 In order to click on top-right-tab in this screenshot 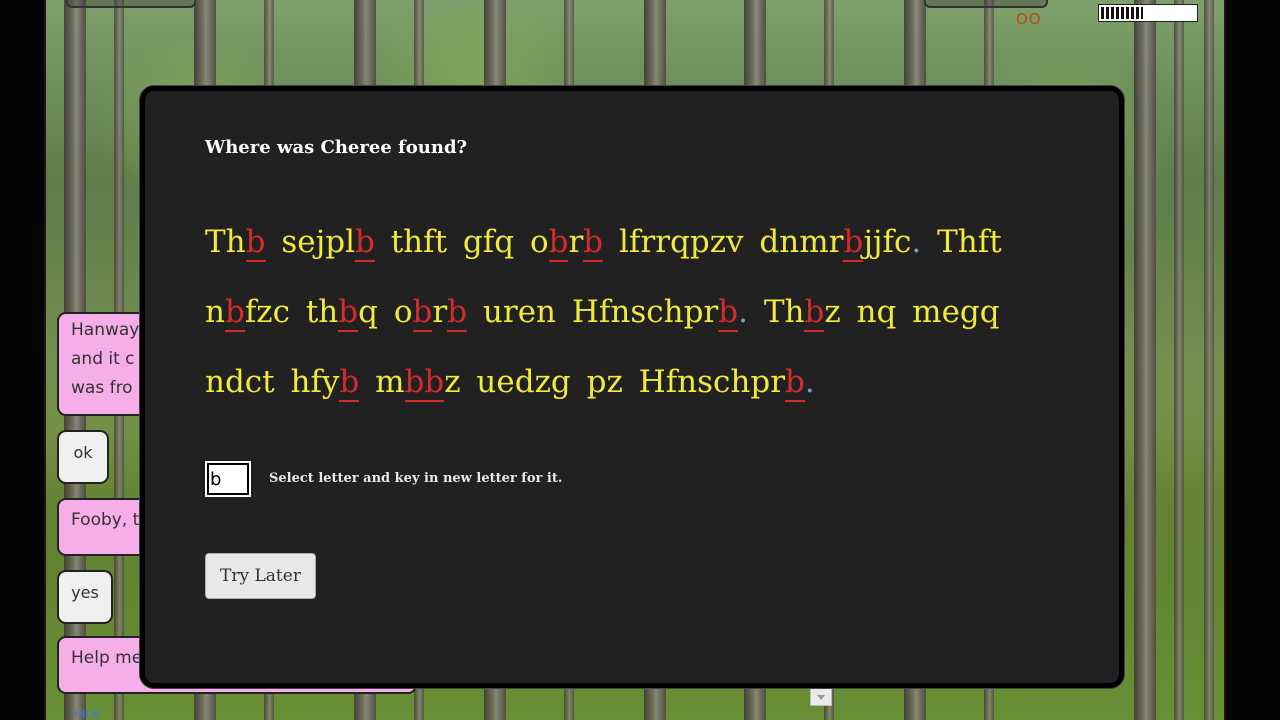, I will do `click(986, 4)`.